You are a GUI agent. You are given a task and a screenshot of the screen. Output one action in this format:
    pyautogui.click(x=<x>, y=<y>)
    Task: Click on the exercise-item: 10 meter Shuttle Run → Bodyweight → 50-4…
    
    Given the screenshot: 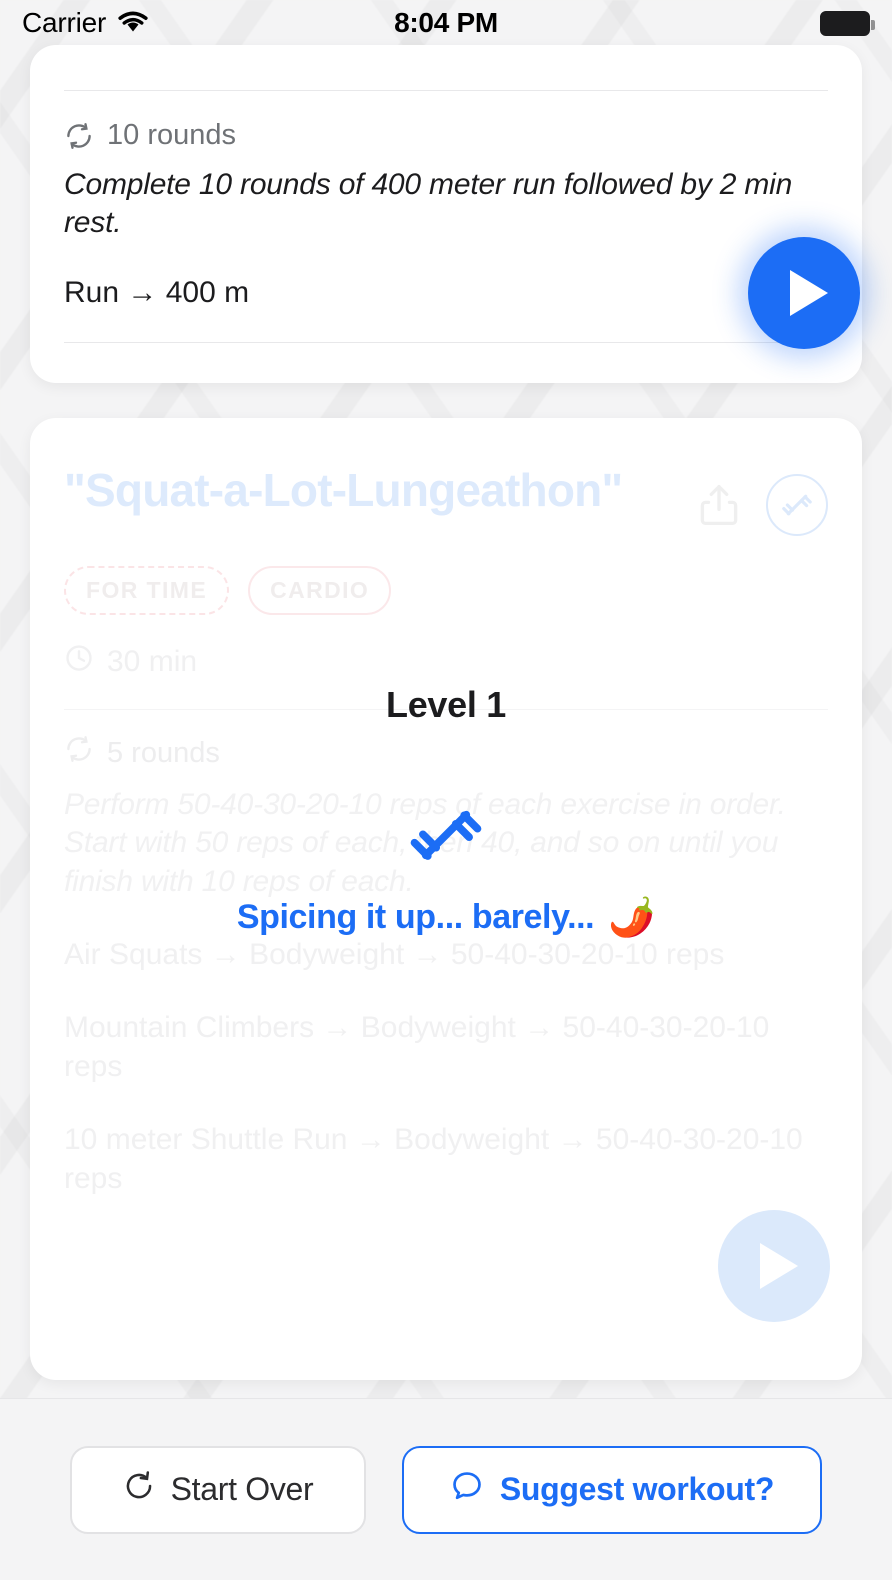 What is the action you would take?
    pyautogui.click(x=433, y=1159)
    